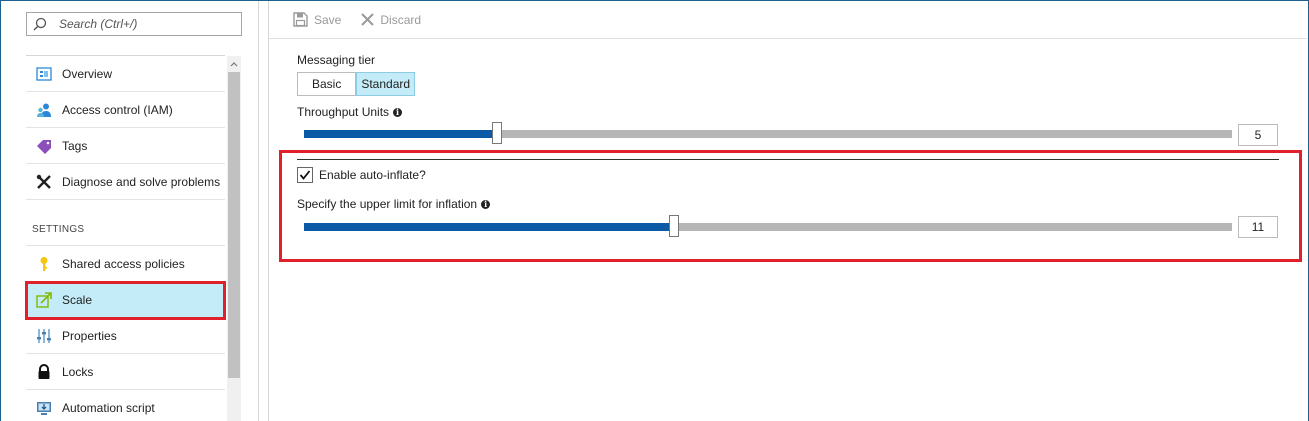 The height and width of the screenshot is (421, 1309). What do you see at coordinates (44, 264) in the screenshot?
I see `key-icon` at bounding box center [44, 264].